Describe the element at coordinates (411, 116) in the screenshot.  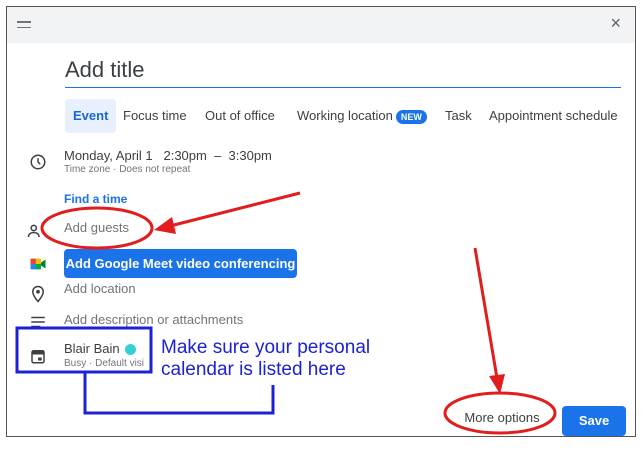
I see `new-badge: NEW` at that location.